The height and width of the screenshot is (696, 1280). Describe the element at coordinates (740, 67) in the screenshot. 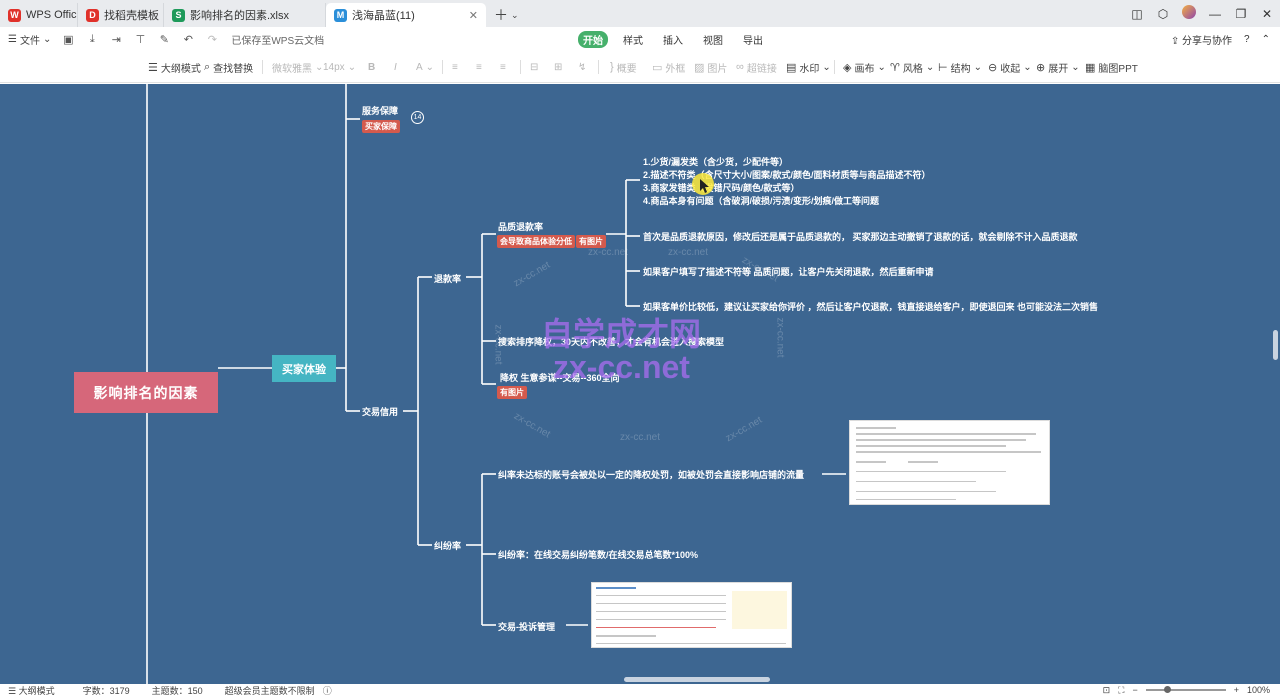

I see `link-icon: ∞` at that location.